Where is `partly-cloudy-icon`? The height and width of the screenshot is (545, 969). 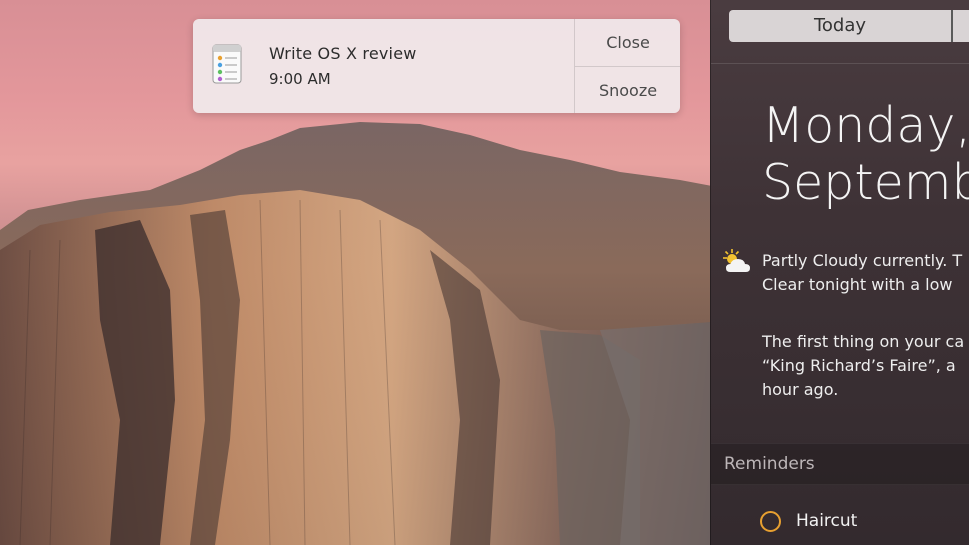 partly-cloudy-icon is located at coordinates (737, 262).